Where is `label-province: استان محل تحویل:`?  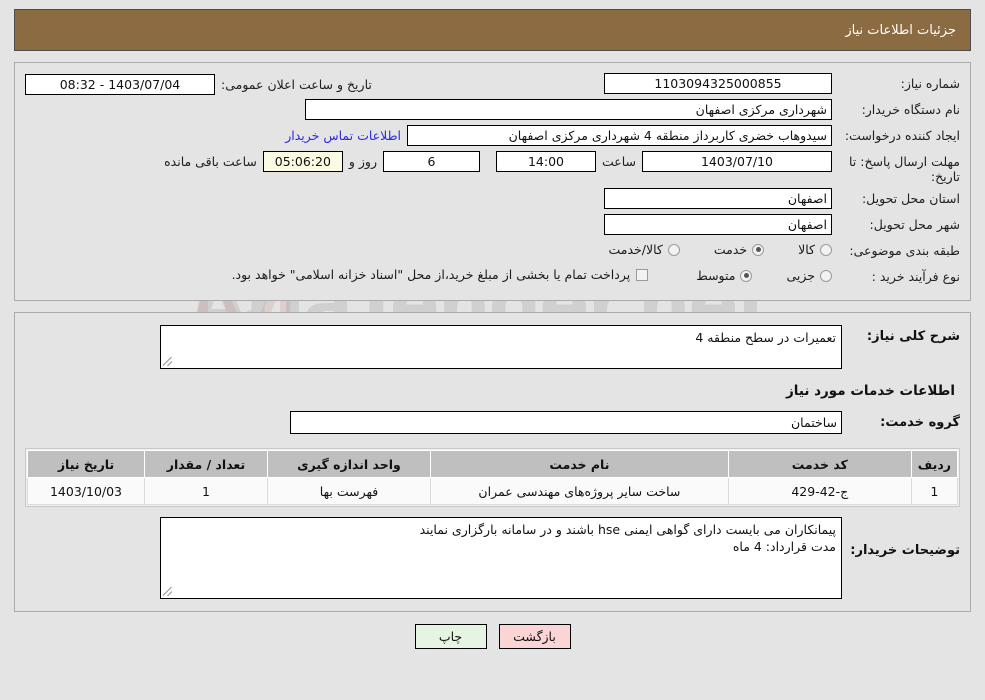
label-province: استان محل تحویل: is located at coordinates (910, 198).